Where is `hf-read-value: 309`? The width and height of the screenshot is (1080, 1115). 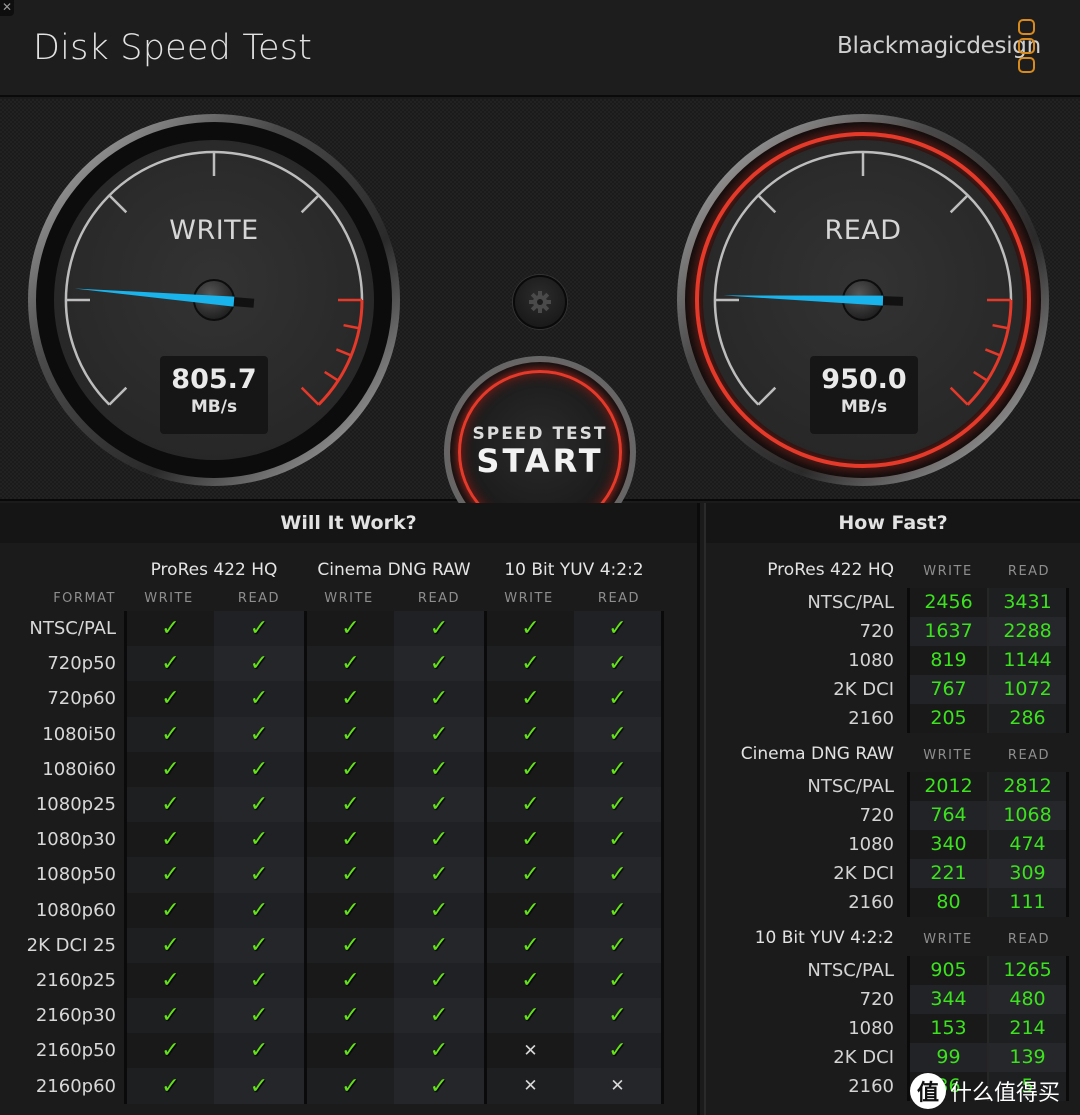
hf-read-value: 309 is located at coordinates (1028, 873).